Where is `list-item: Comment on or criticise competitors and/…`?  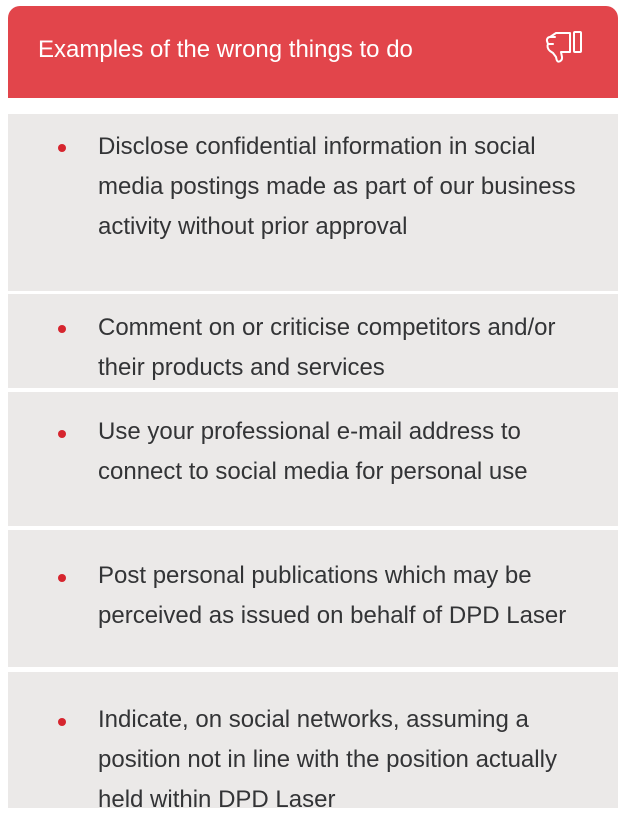
list-item: Comment on or criticise competitors and/… is located at coordinates (313, 341).